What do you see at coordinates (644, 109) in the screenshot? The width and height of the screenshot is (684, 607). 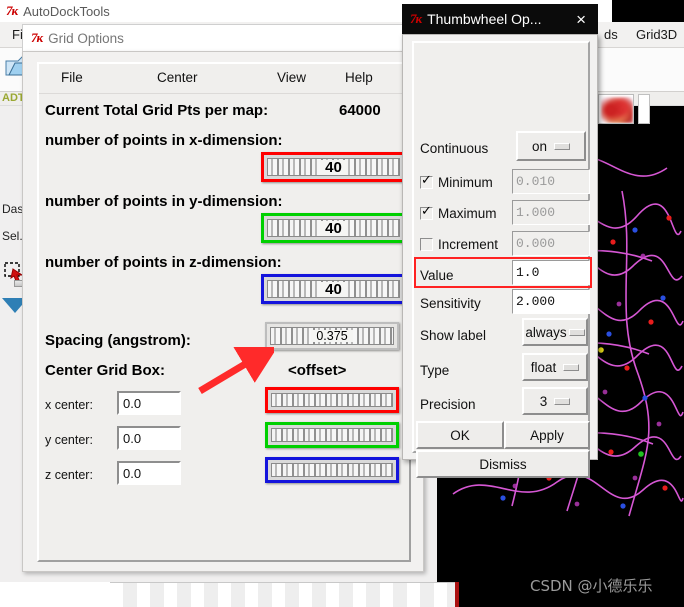 I see `viewport-scrollbar` at bounding box center [644, 109].